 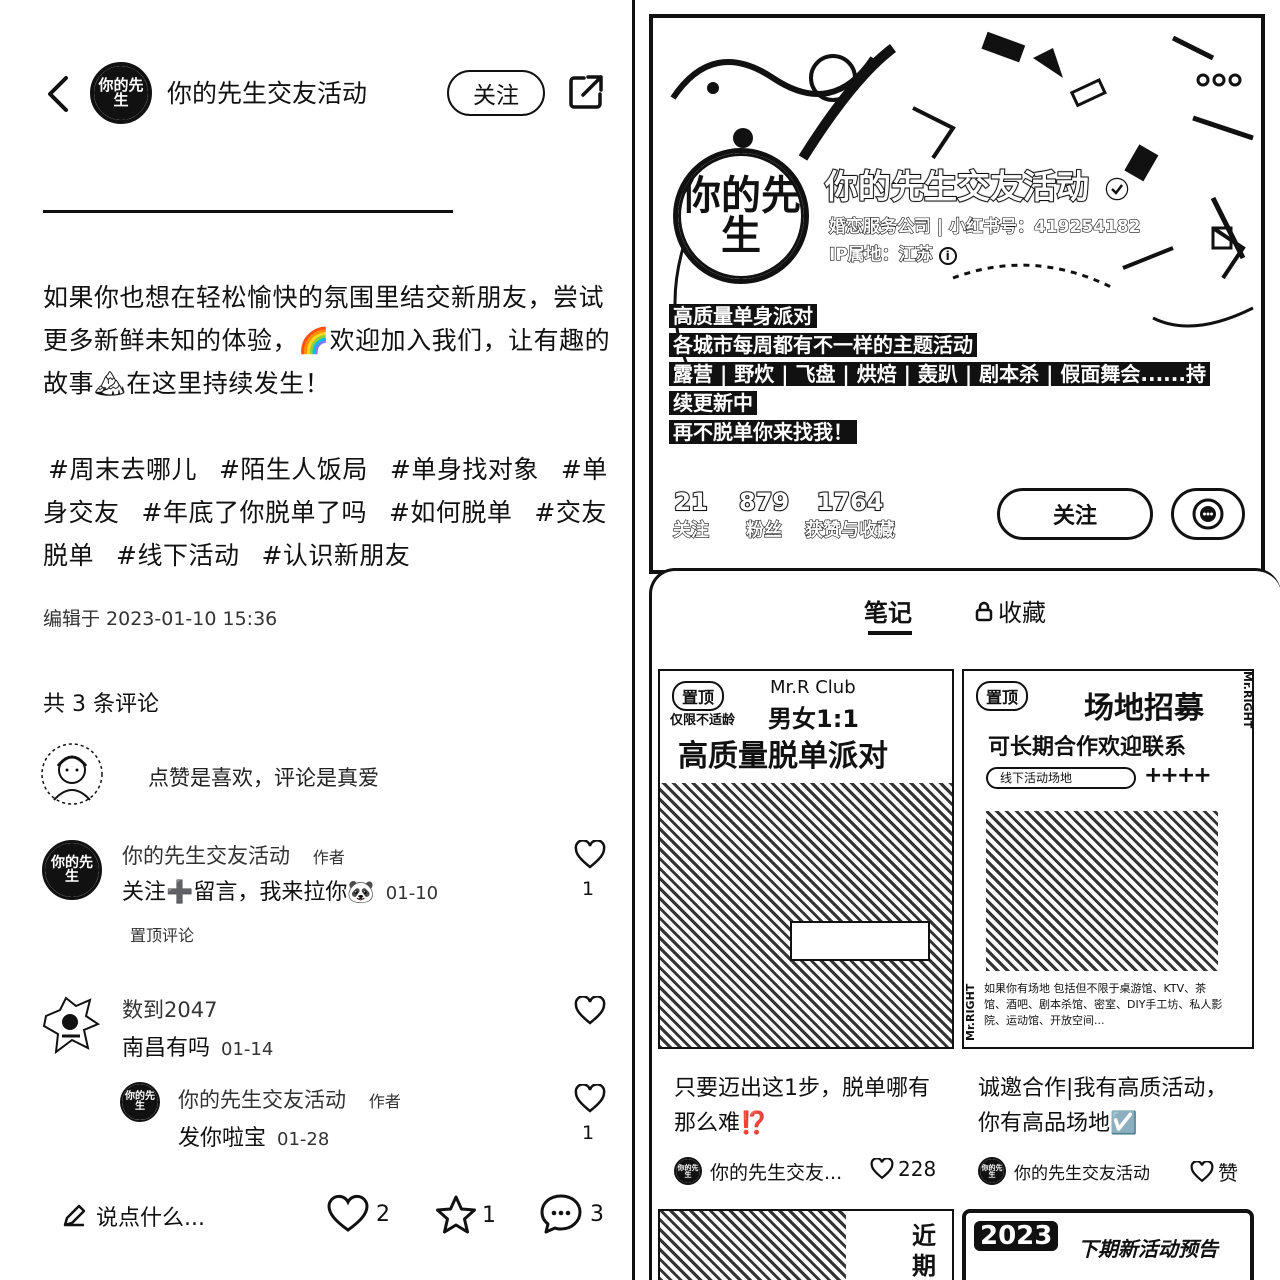 I want to click on message-button, so click(x=1208, y=514).